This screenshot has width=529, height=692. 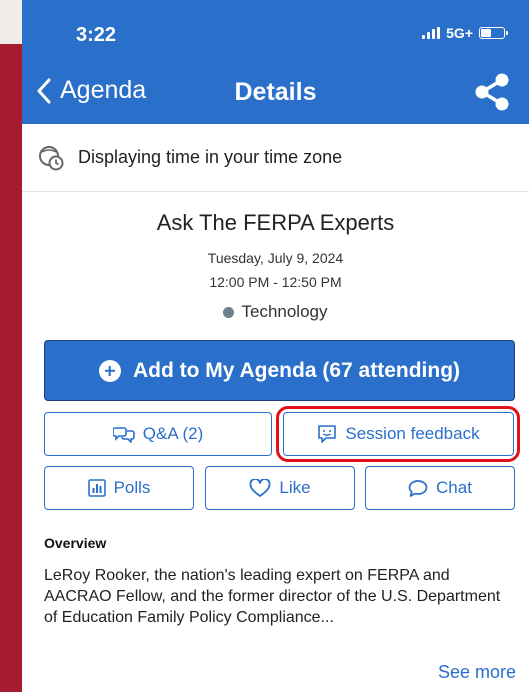 I want to click on status-indicators: 5G+, so click(x=465, y=33).